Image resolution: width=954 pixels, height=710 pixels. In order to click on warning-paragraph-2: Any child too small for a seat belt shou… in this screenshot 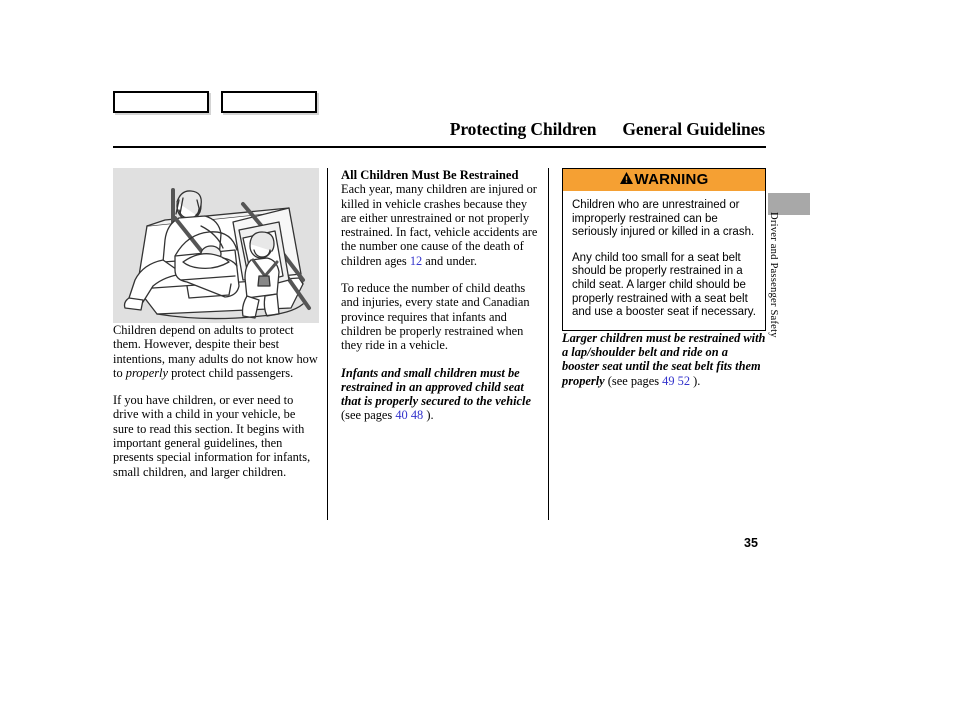, I will do `click(664, 285)`.